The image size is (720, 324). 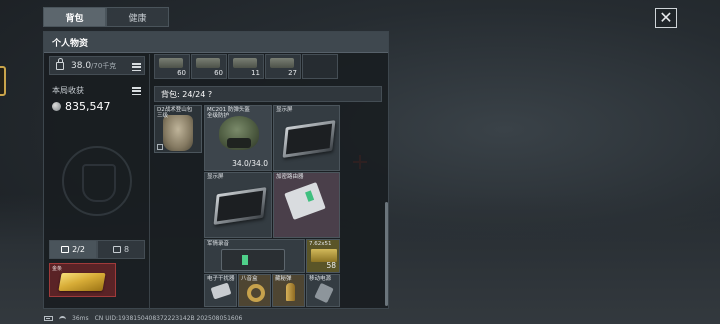 What do you see at coordinates (81, 65) in the screenshot?
I see `weight-current: 38.0` at bounding box center [81, 65].